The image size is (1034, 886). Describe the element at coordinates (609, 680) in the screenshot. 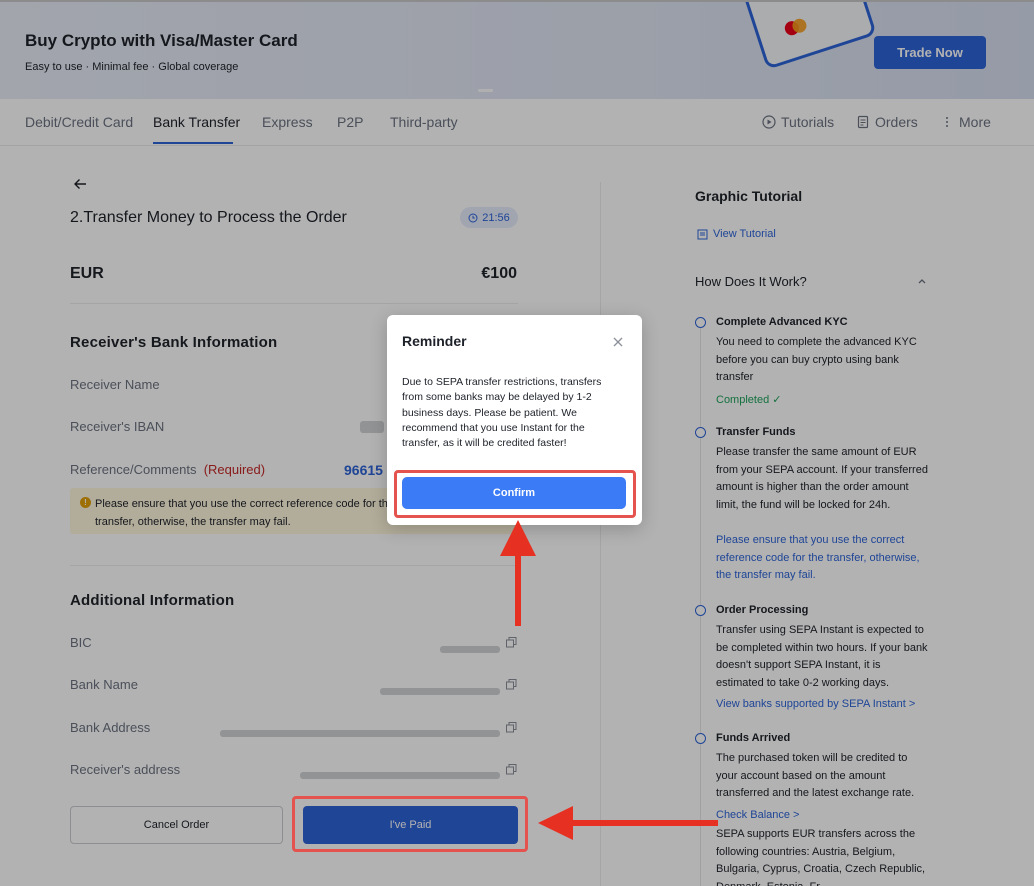

I see `annotation-arrows` at that location.